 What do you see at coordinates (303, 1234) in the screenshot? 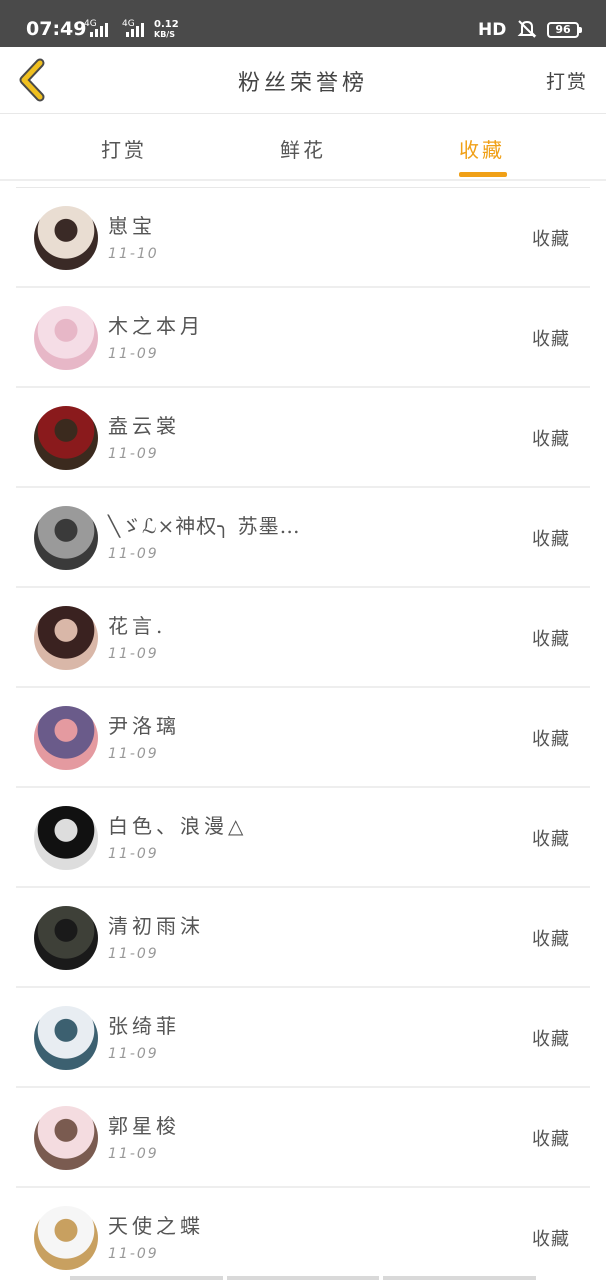
I see `list-item: 天使之蝶 11-09 收藏` at bounding box center [303, 1234].